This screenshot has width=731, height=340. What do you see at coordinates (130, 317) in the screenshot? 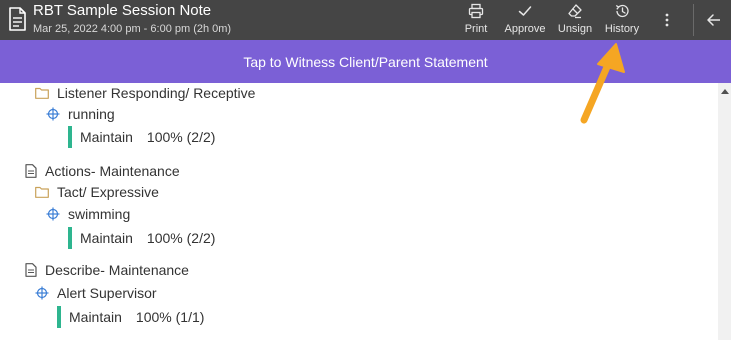
I see `metric-alert-supervisor: Maintain 100% (1/1)` at bounding box center [130, 317].